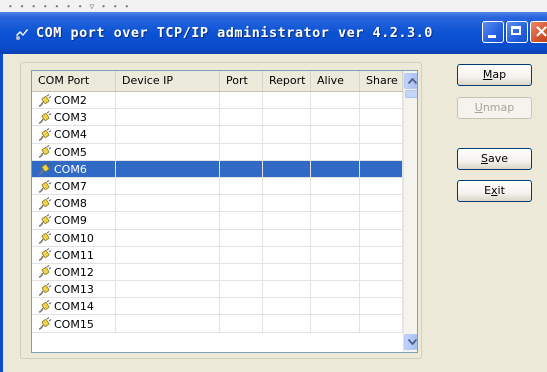  I want to click on table-row: COM7, so click(217, 186).